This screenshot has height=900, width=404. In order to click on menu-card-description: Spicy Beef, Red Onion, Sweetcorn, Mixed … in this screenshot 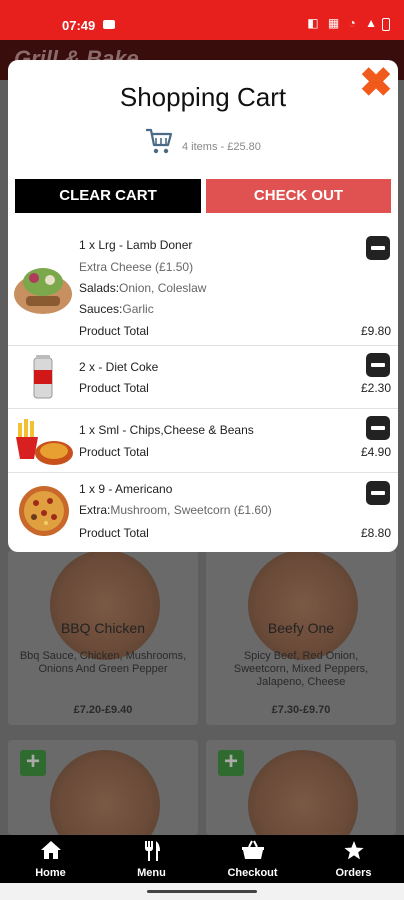, I will do `click(301, 669)`.